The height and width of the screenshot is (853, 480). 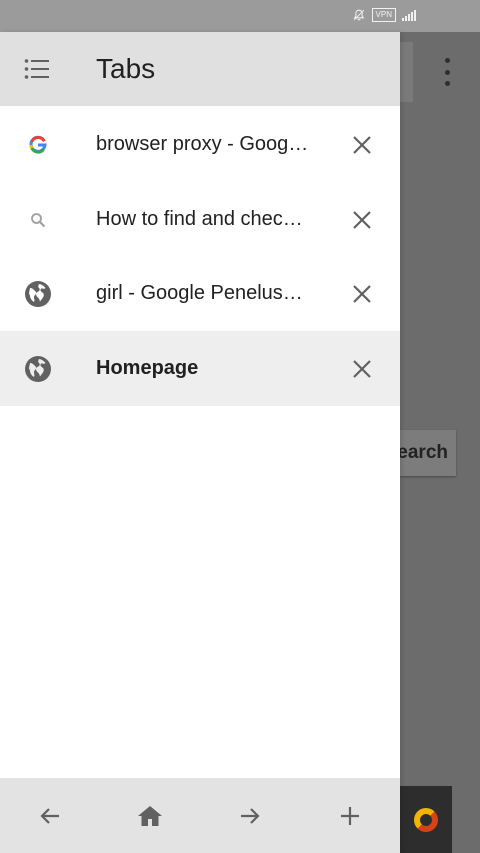 I want to click on tab-title: browser proxy - Google Search, so click(x=203, y=144).